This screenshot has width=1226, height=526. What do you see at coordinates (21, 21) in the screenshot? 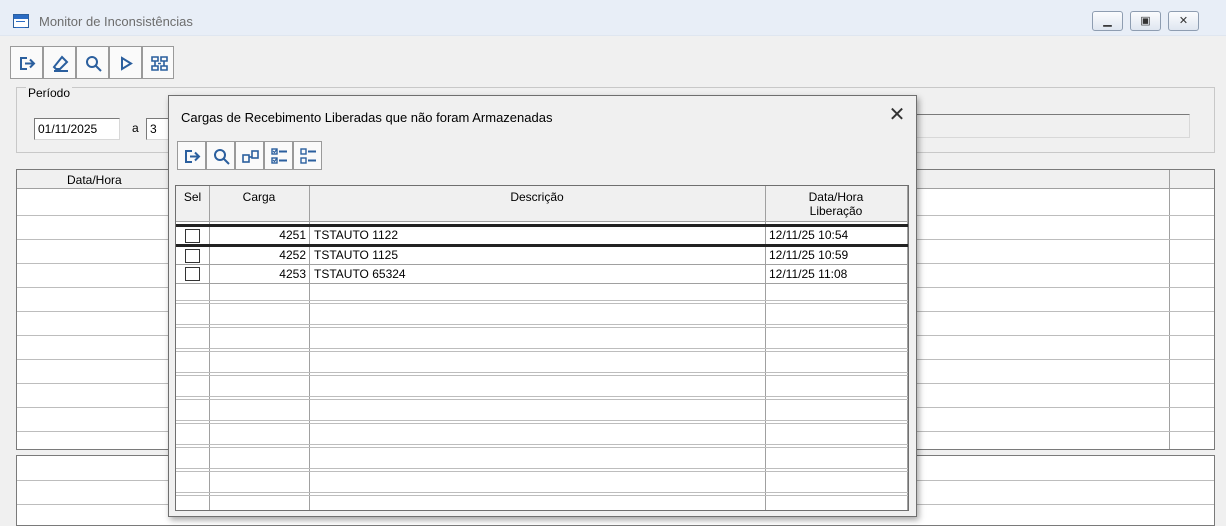
I see `app-window-icon` at bounding box center [21, 21].